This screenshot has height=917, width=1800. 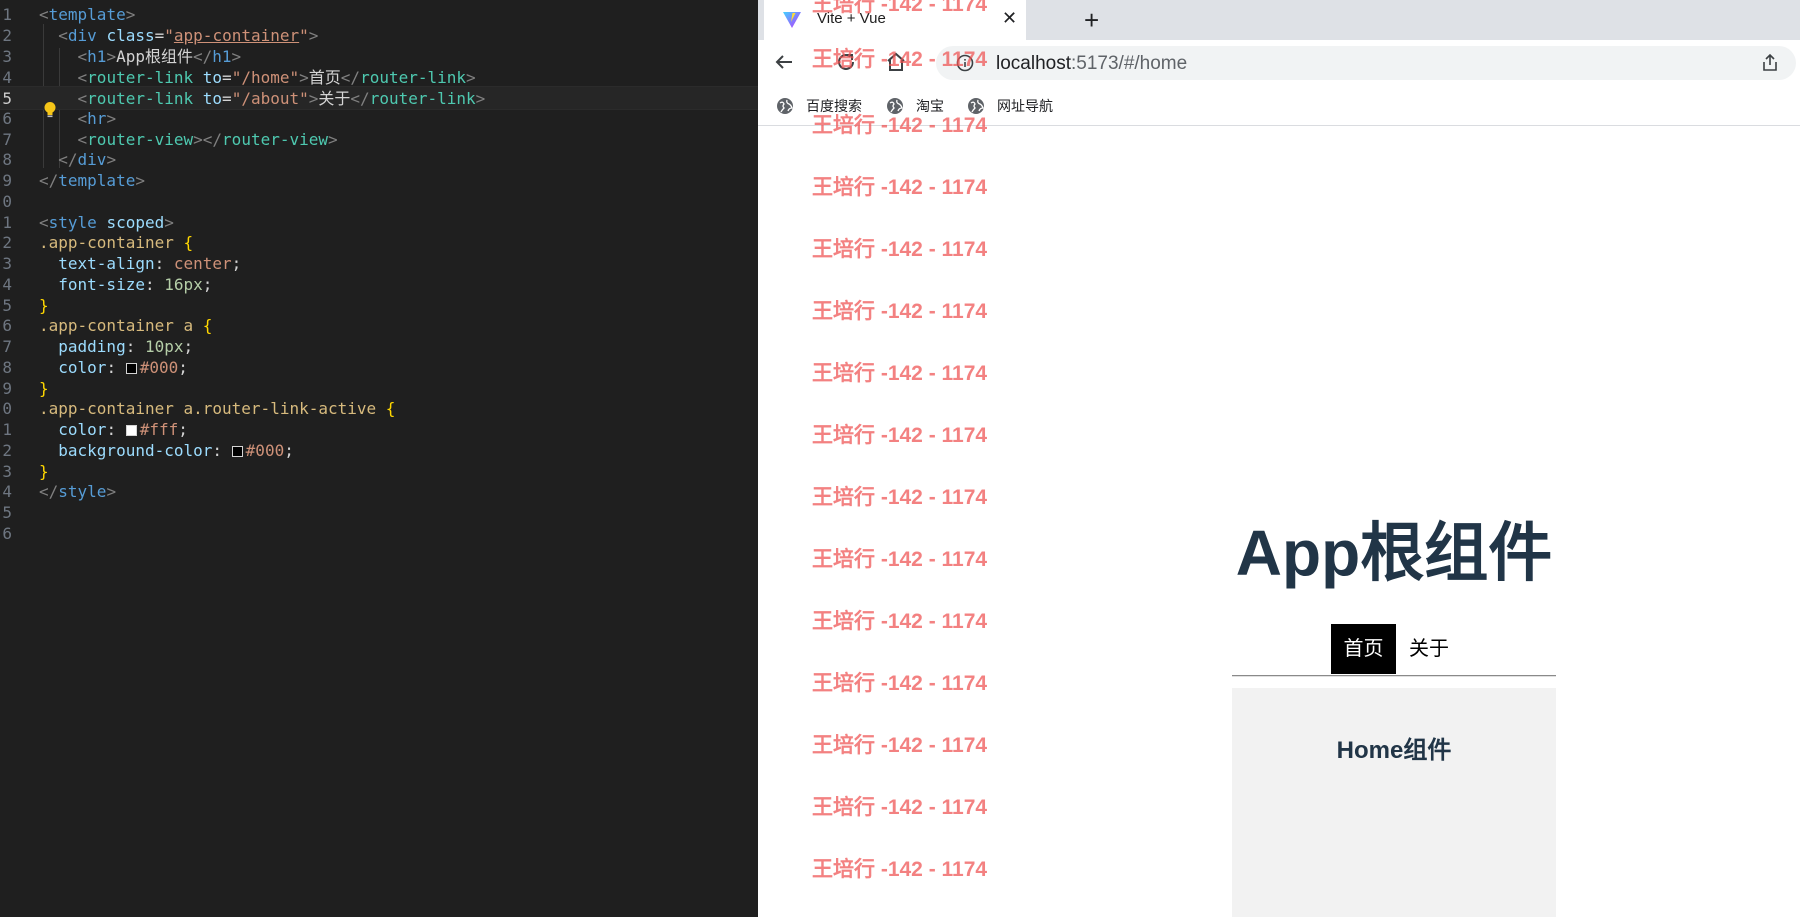 I want to click on line-number: 6, so click(x=7, y=533).